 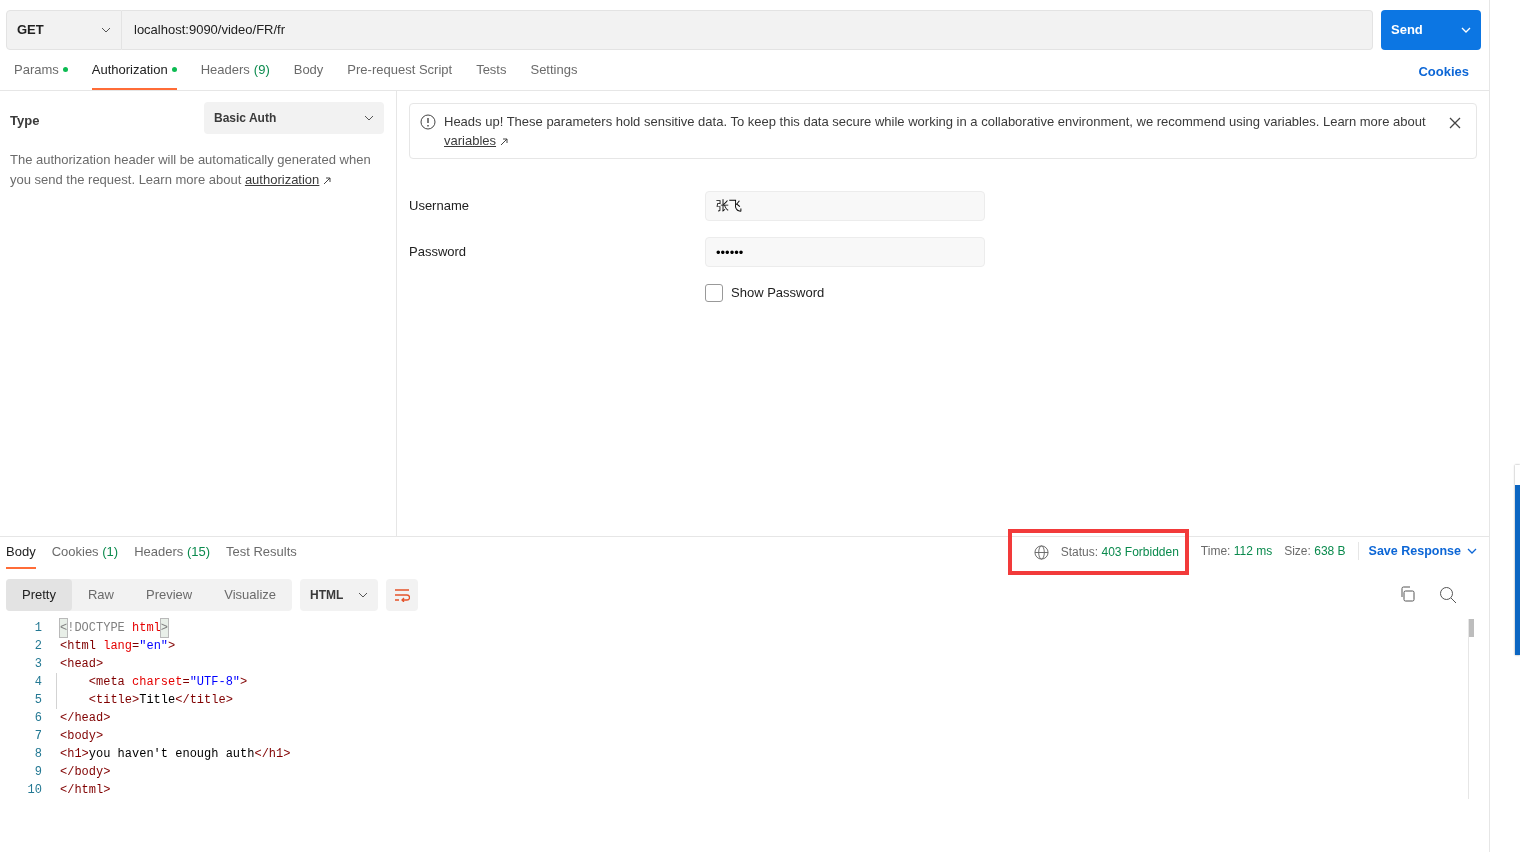 What do you see at coordinates (85, 555) in the screenshot?
I see `response-tab: Cookies (1)` at bounding box center [85, 555].